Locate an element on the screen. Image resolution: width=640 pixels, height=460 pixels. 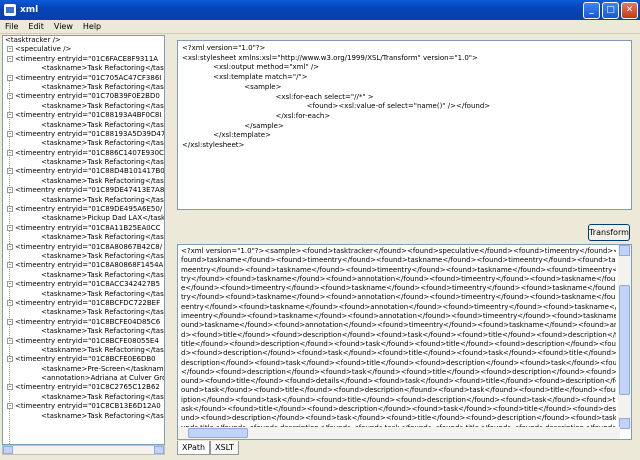
tree-node: - <timeentry entryid="01C8BCFE04D85C6 is located at coordinates (83, 322).